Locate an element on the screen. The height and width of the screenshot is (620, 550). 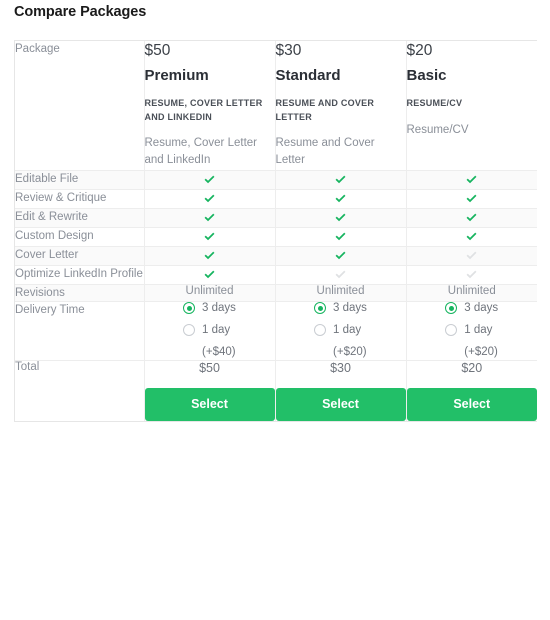
table-row-cover-letter: Cover Letter is located at coordinates (276, 256).